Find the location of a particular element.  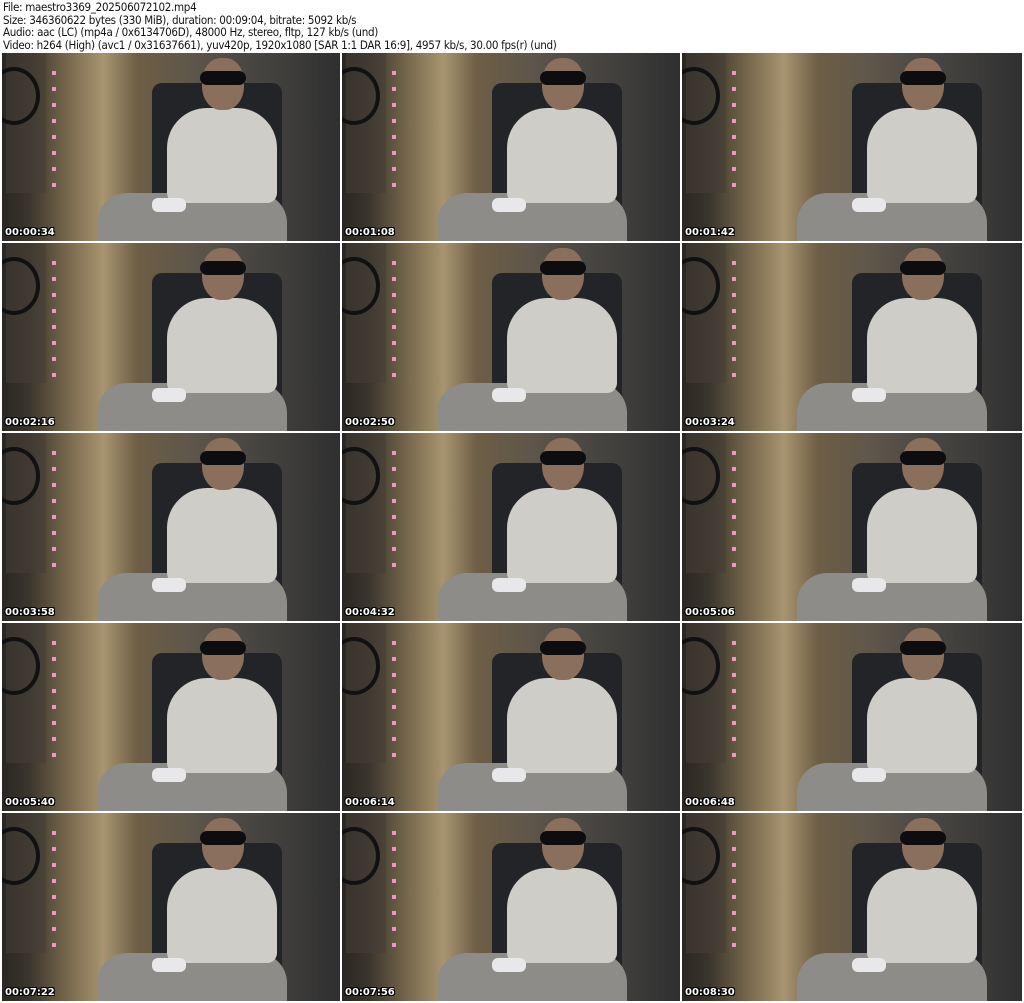

video-thumbnail: 00:03:58 is located at coordinates (171, 527).